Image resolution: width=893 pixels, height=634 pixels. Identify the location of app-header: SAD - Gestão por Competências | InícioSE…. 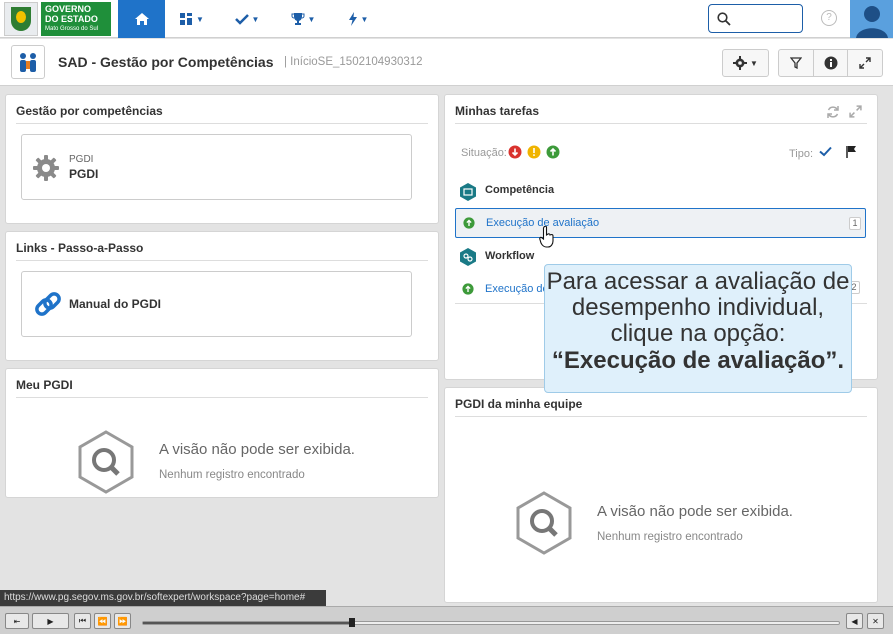
(446, 62).